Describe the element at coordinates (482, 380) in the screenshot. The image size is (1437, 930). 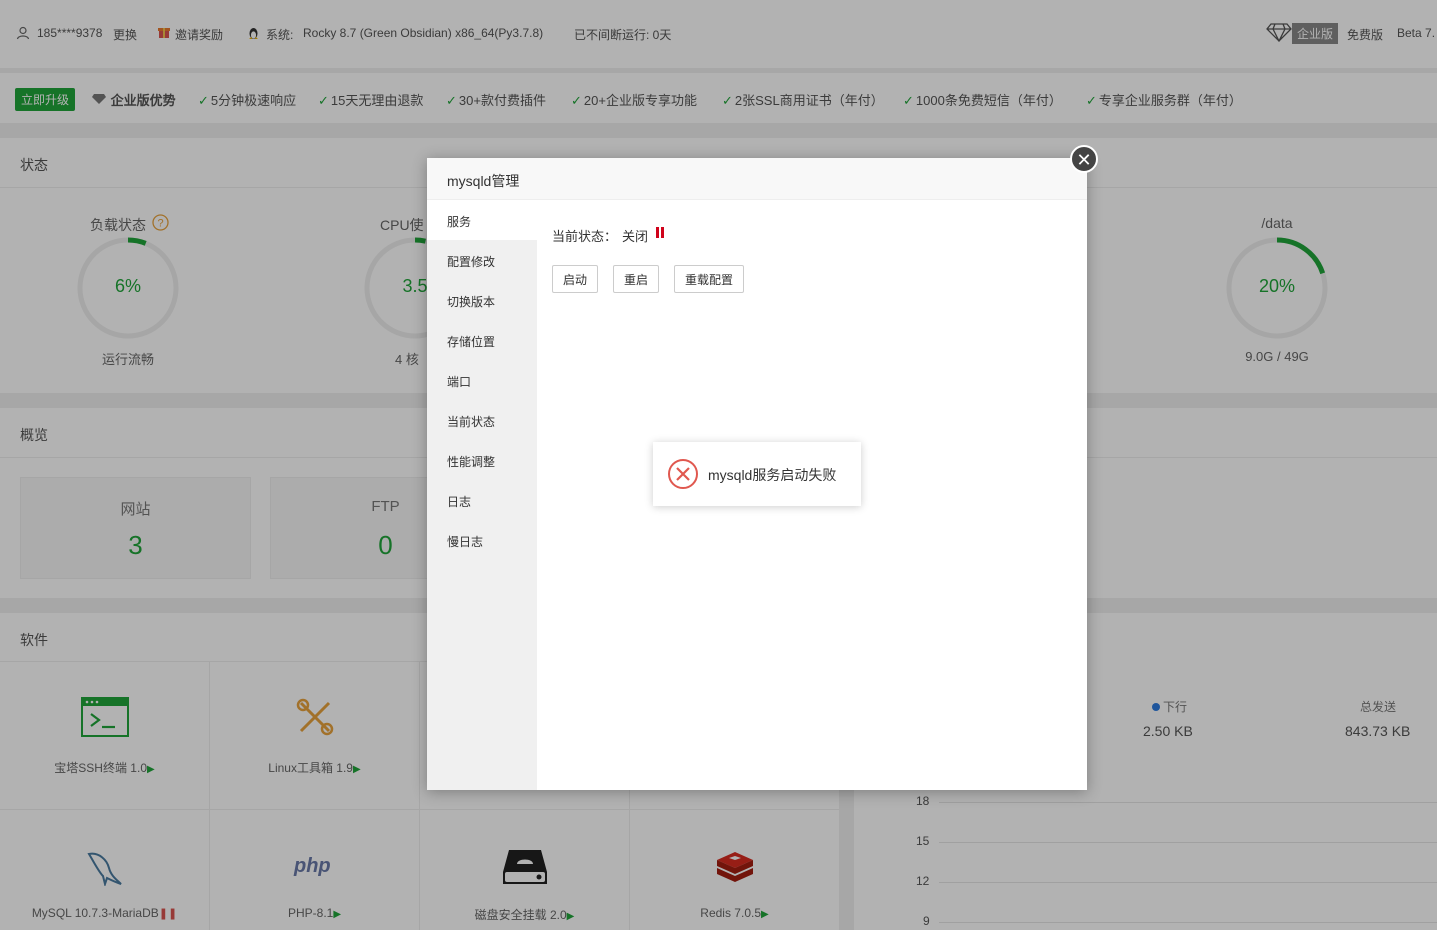
I see `menu-port: 端口` at that location.